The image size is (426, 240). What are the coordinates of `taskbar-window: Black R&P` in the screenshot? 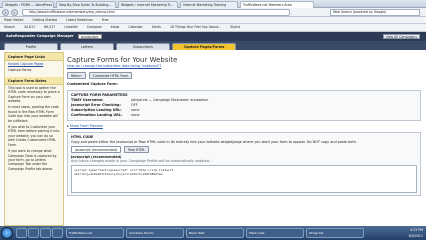 It's located at (215, 233).